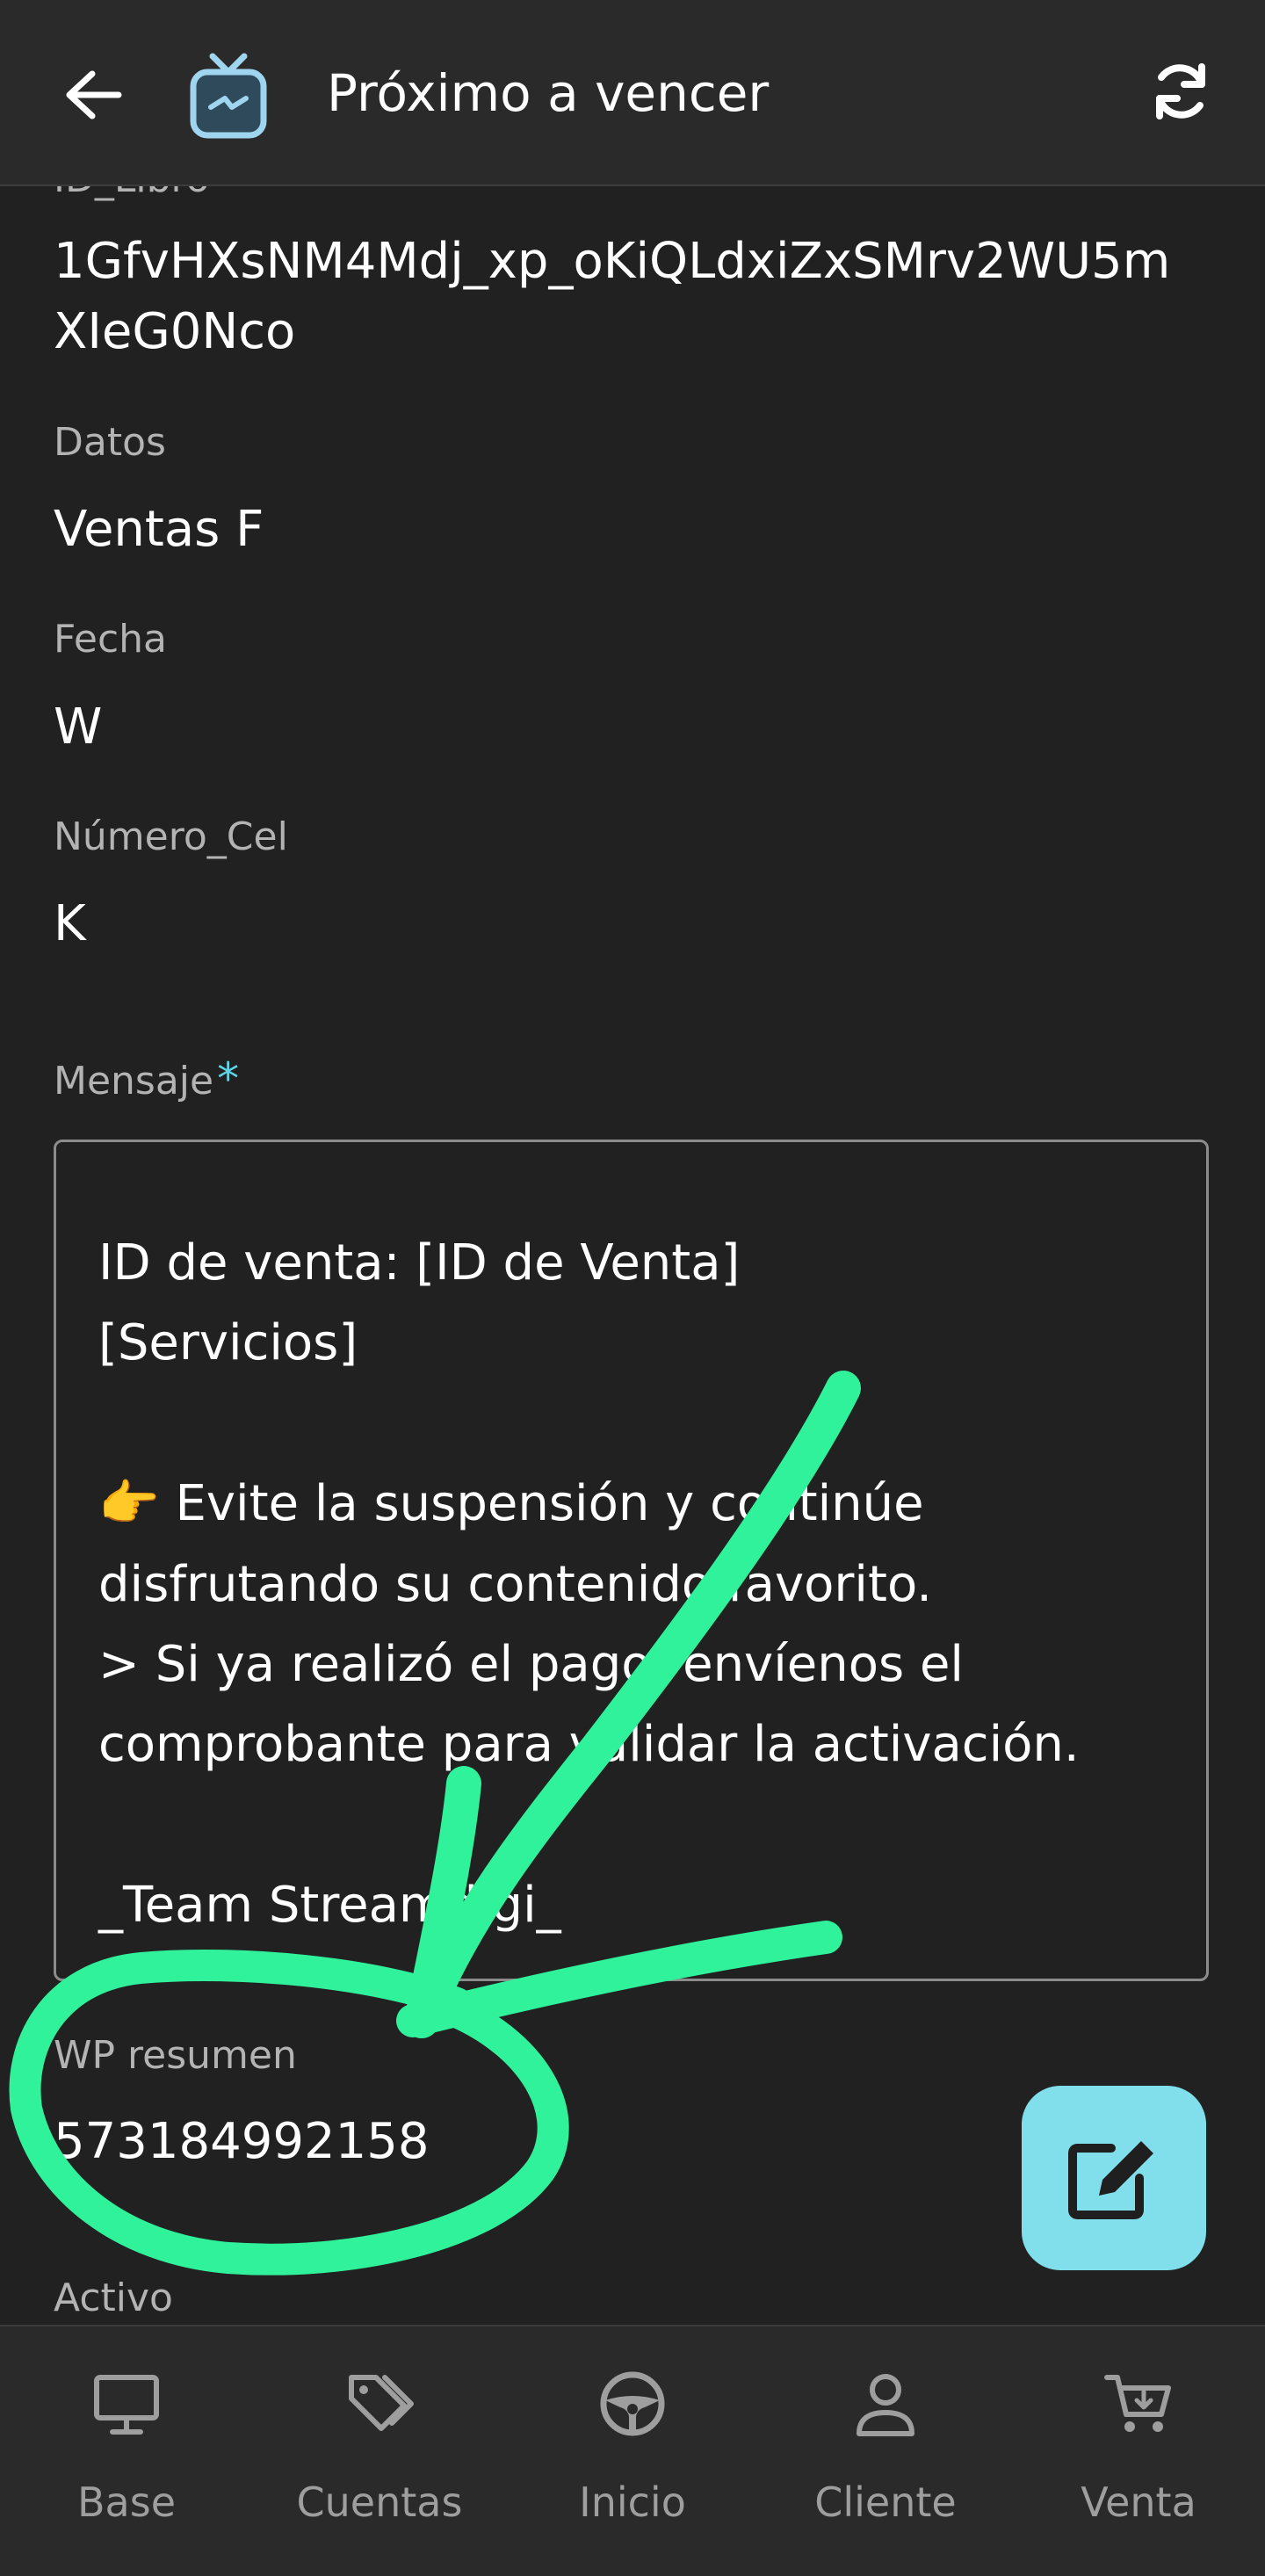 The height and width of the screenshot is (2576, 1265). What do you see at coordinates (126, 2502) in the screenshot?
I see `nav-label-base: Base` at bounding box center [126, 2502].